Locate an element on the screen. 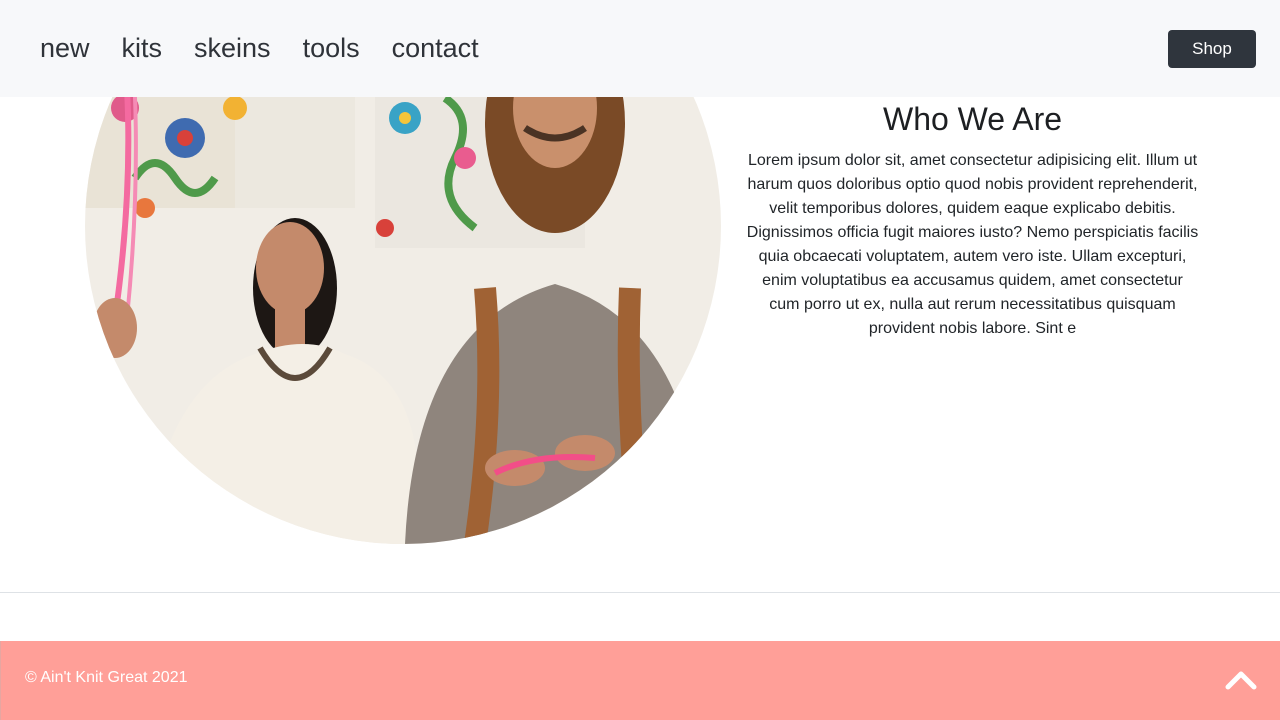 Image resolution: width=1280 pixels, height=720 pixels. nav-link-tools: tools is located at coordinates (331, 48).